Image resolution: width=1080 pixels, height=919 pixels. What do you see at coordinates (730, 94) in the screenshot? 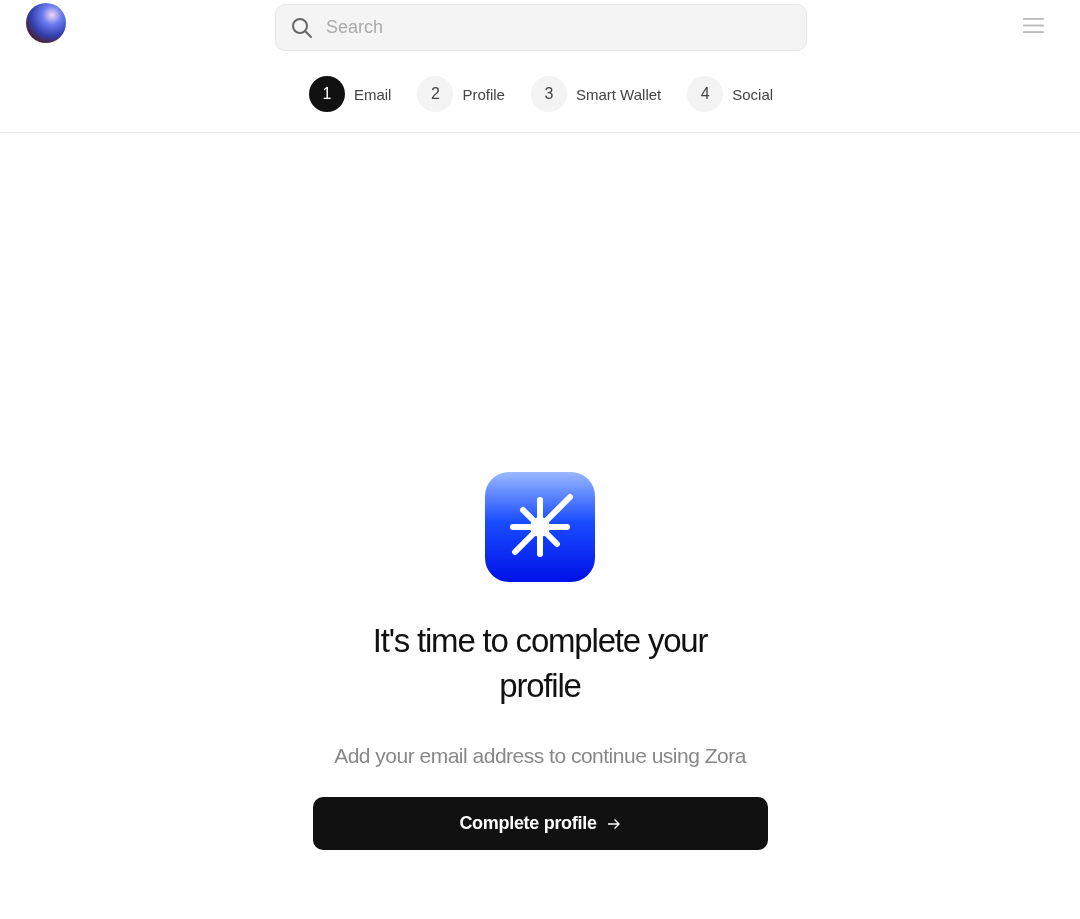
I see `step-tab: 4 Social` at bounding box center [730, 94].